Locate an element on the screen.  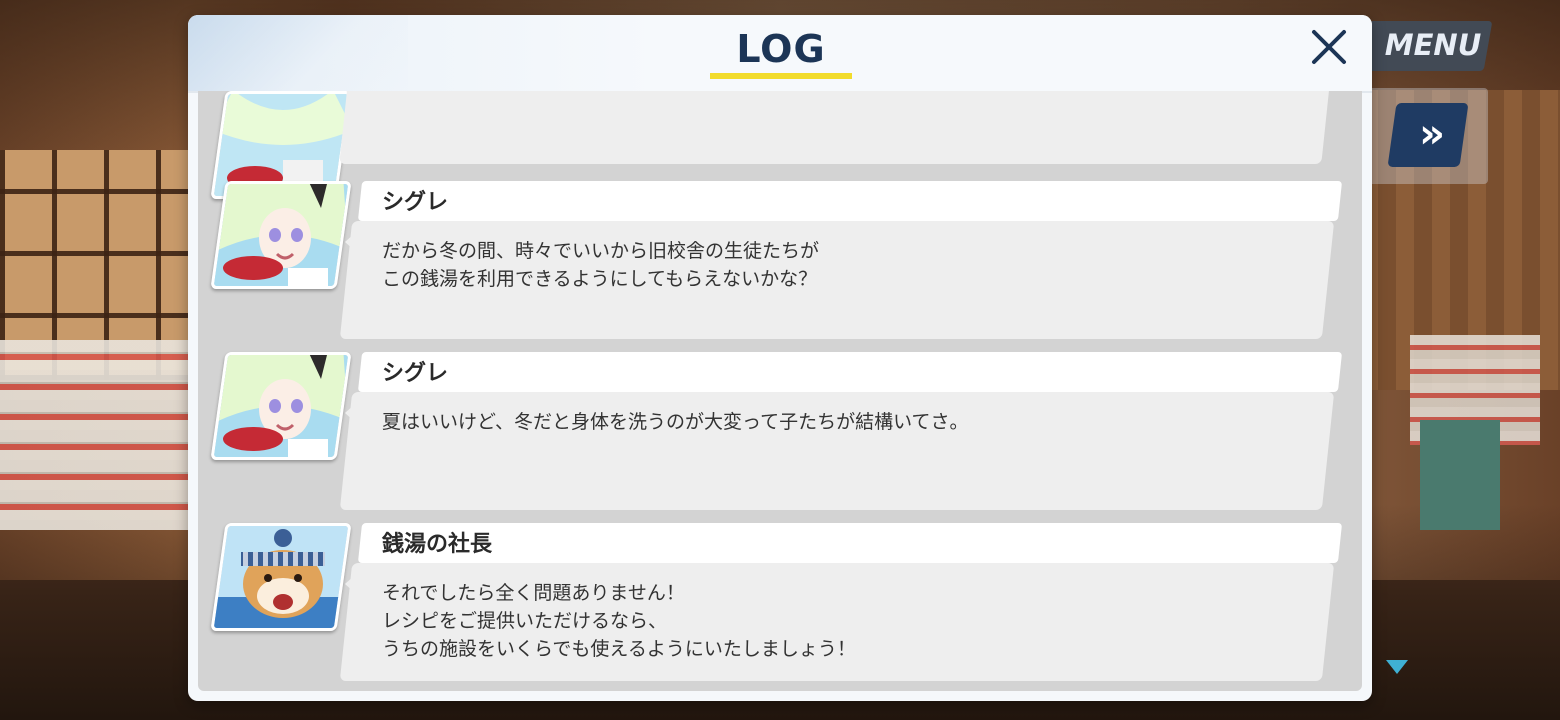
log-dialog-header: LOG is located at coordinates (780, 54).